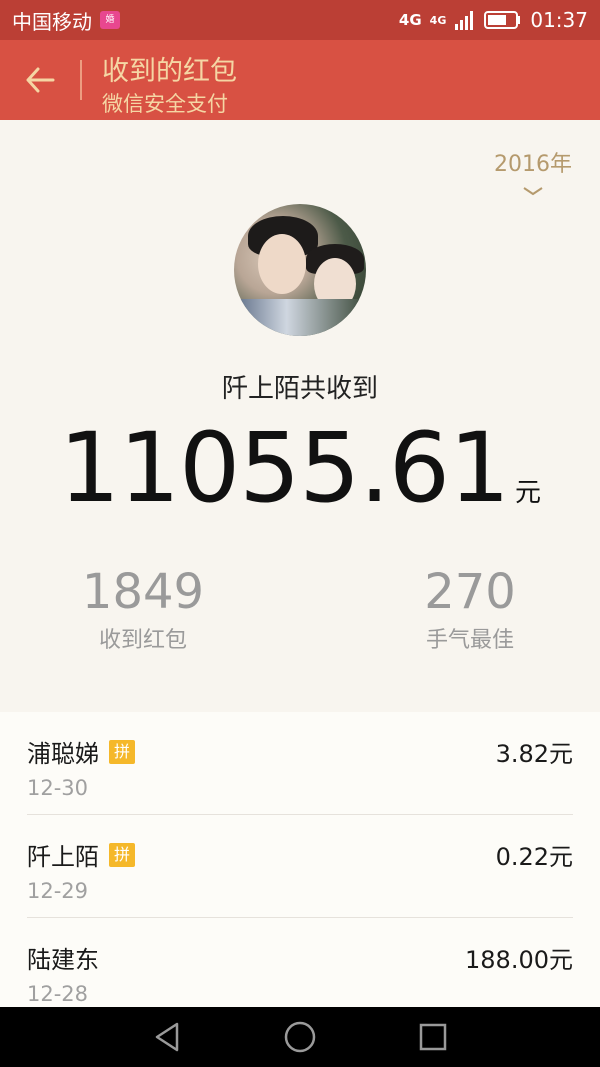  I want to click on nav-home-button, so click(300, 1037).